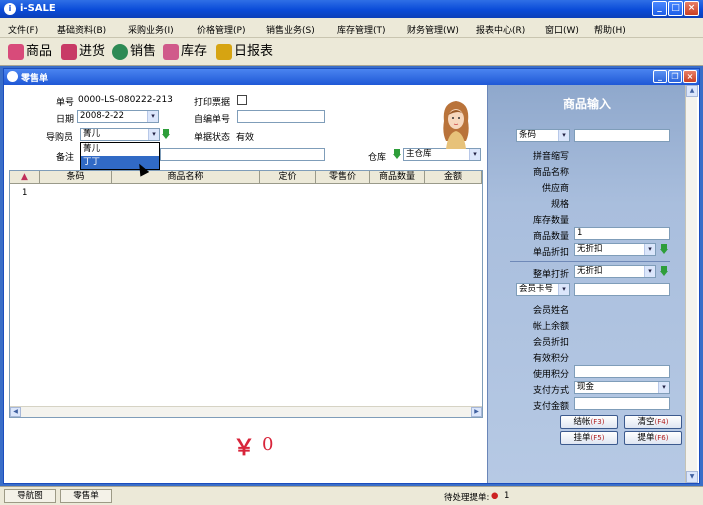 Image resolution: width=703 pixels, height=505 pixels. I want to click on inner-restore-button: ❐, so click(675, 76).